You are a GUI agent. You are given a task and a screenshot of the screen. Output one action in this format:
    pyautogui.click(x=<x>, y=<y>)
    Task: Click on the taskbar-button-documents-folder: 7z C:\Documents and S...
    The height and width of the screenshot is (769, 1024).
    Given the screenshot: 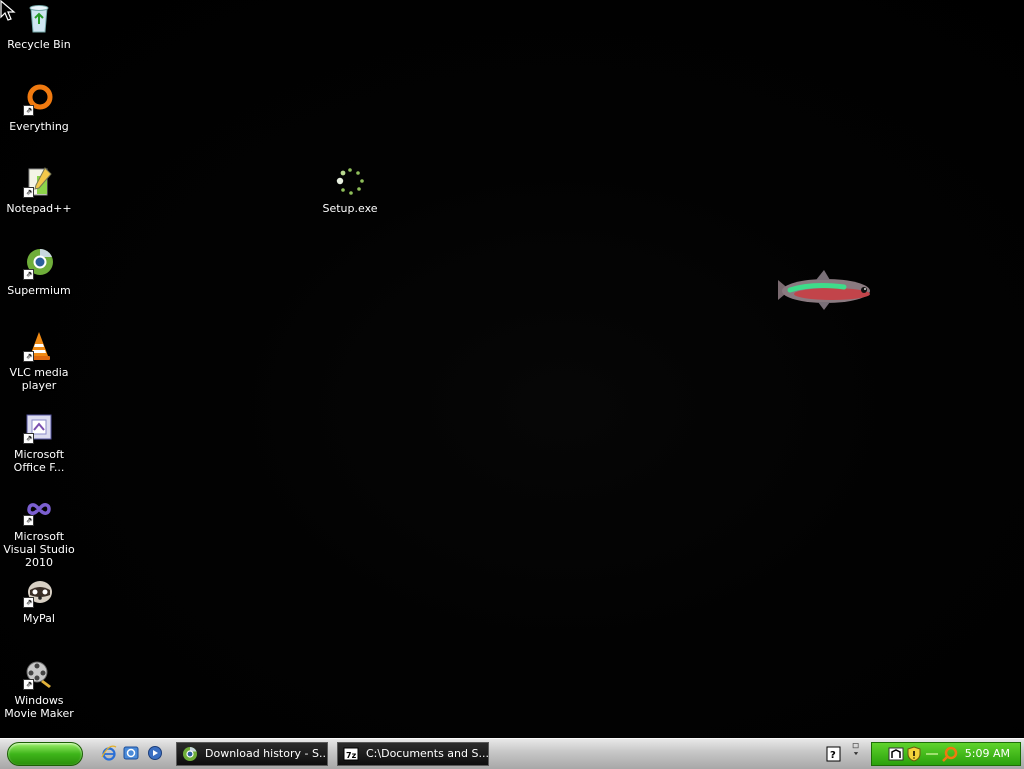 What is the action you would take?
    pyautogui.click(x=413, y=754)
    